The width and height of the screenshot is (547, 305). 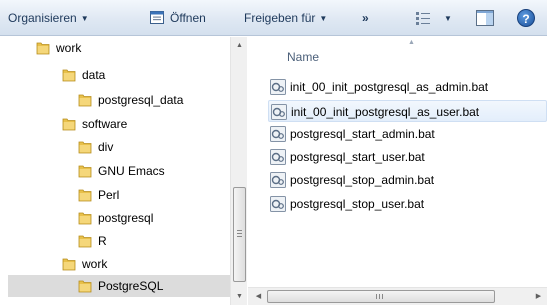 I want to click on tree-item-label: software, so click(x=105, y=124).